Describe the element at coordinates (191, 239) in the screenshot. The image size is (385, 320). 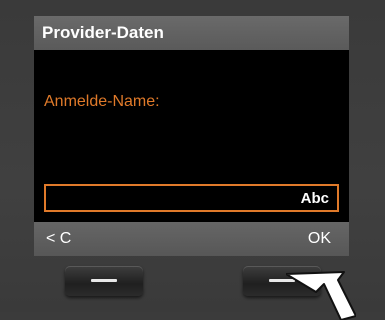
I see `softkey-bar: < C OK` at that location.